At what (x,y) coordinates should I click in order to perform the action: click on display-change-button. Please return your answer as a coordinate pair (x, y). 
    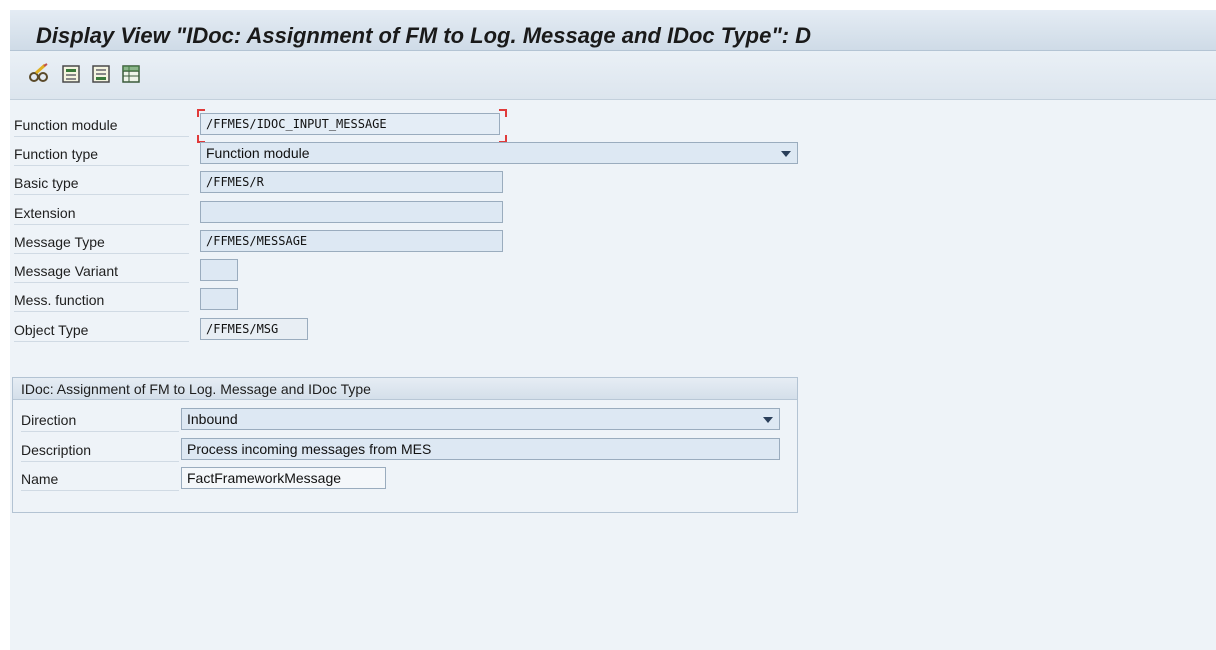
    Looking at the image, I should click on (39, 74).